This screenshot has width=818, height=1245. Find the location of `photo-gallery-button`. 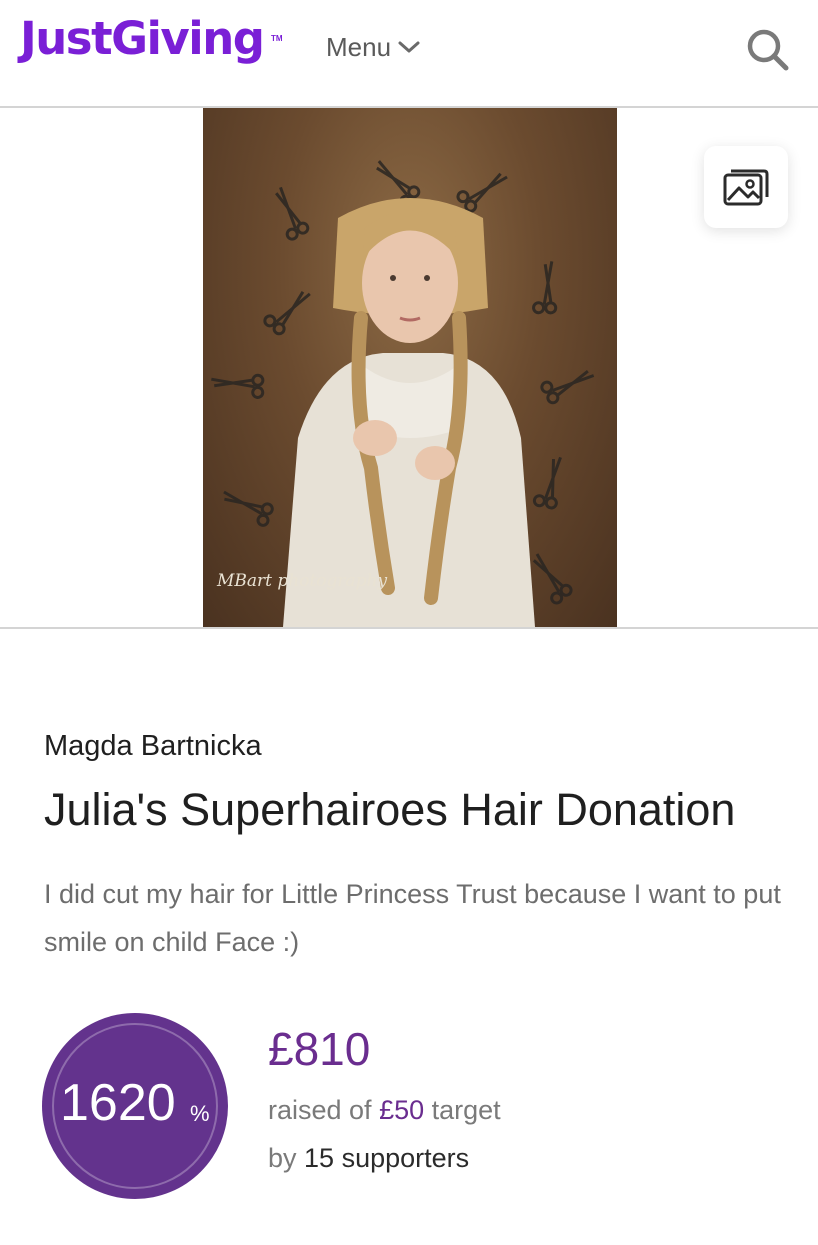

photo-gallery-button is located at coordinates (746, 187).